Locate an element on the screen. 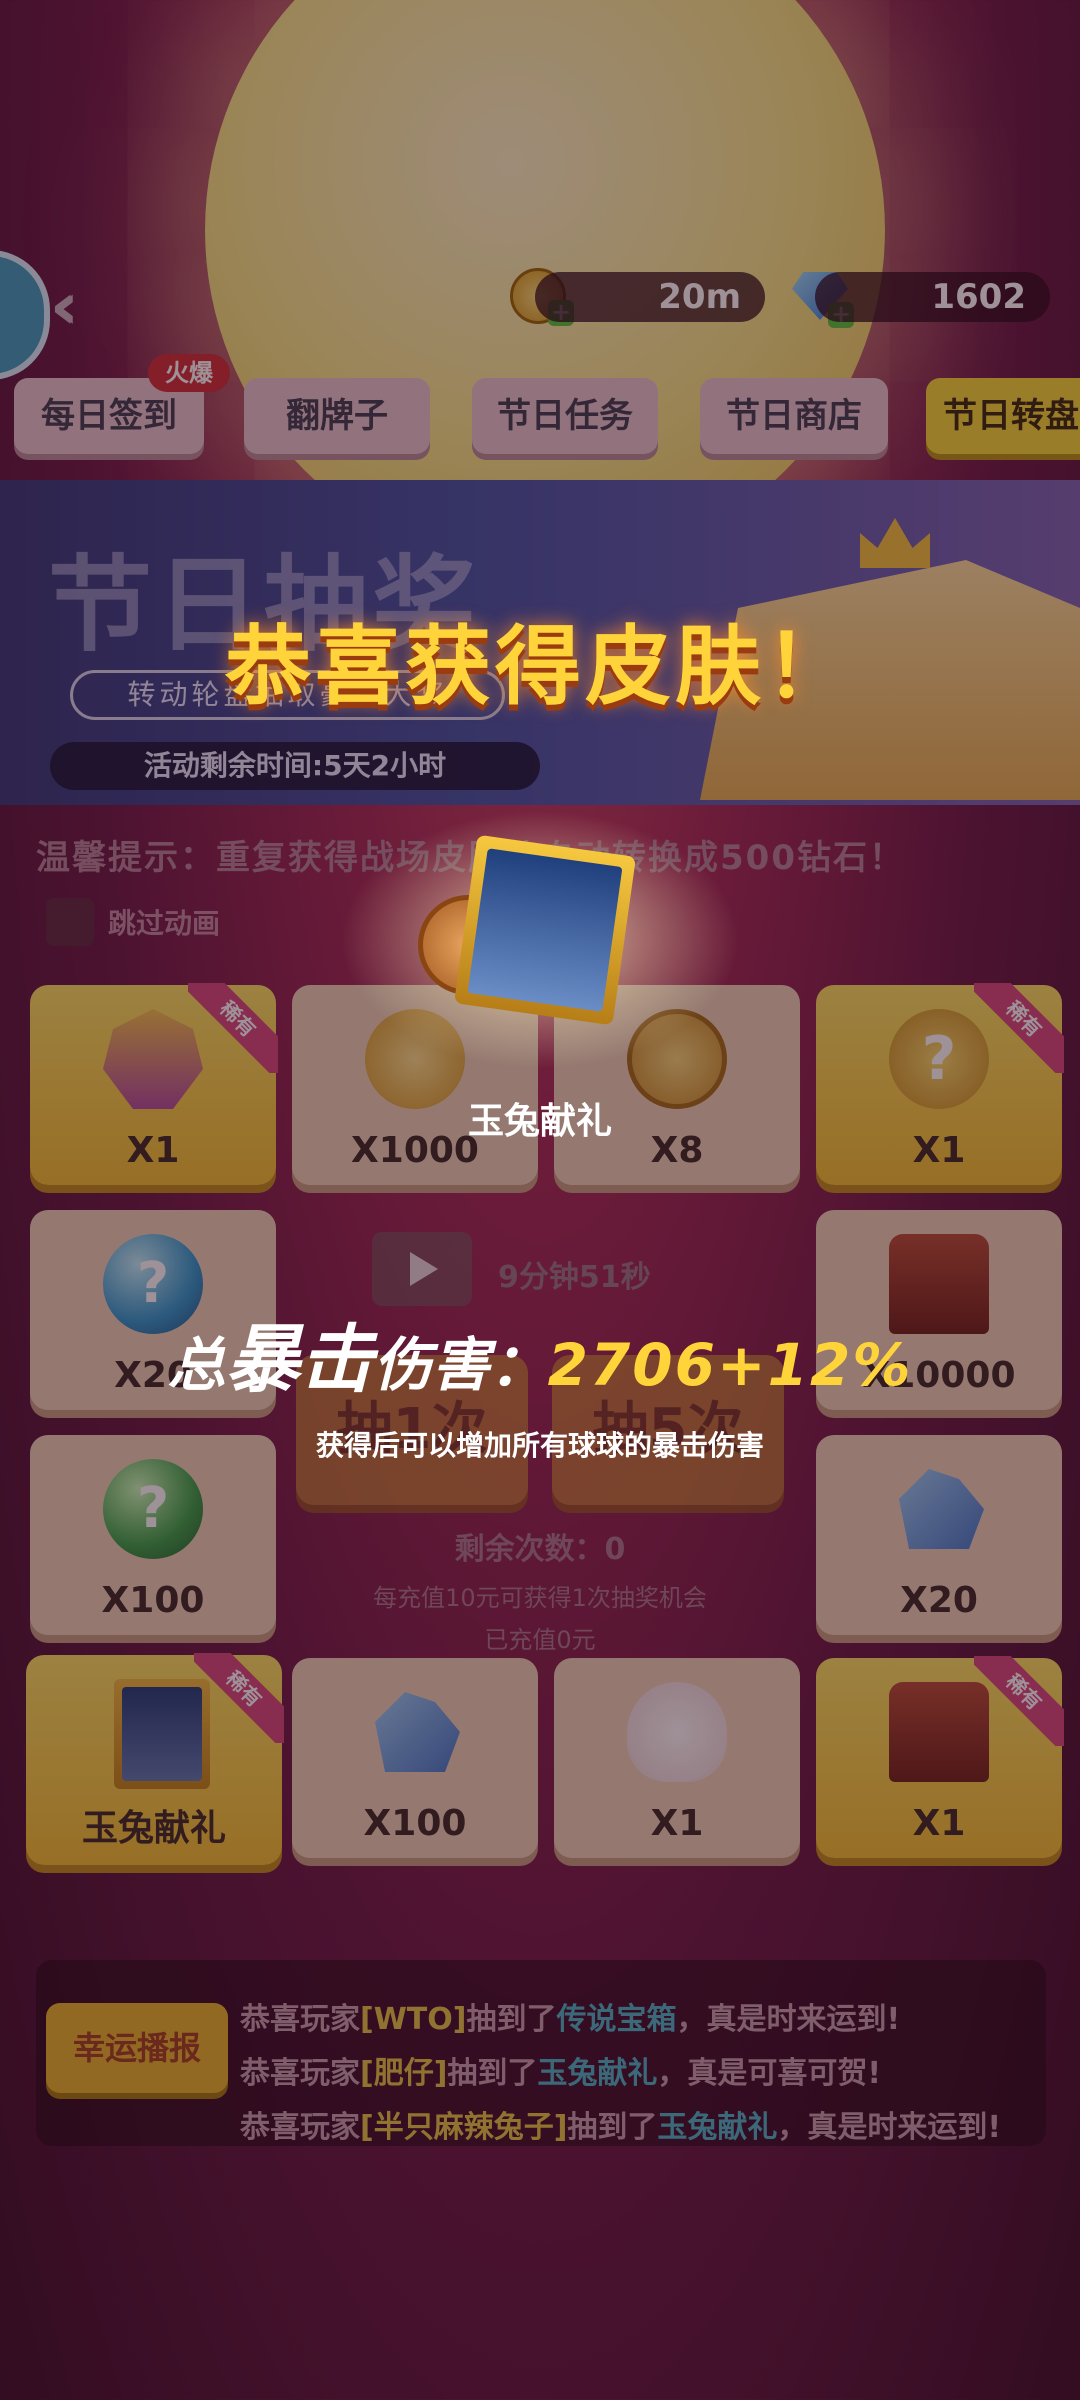 This screenshot has height=2400, width=1080. skip-animation-checkbox is located at coordinates (70, 922).